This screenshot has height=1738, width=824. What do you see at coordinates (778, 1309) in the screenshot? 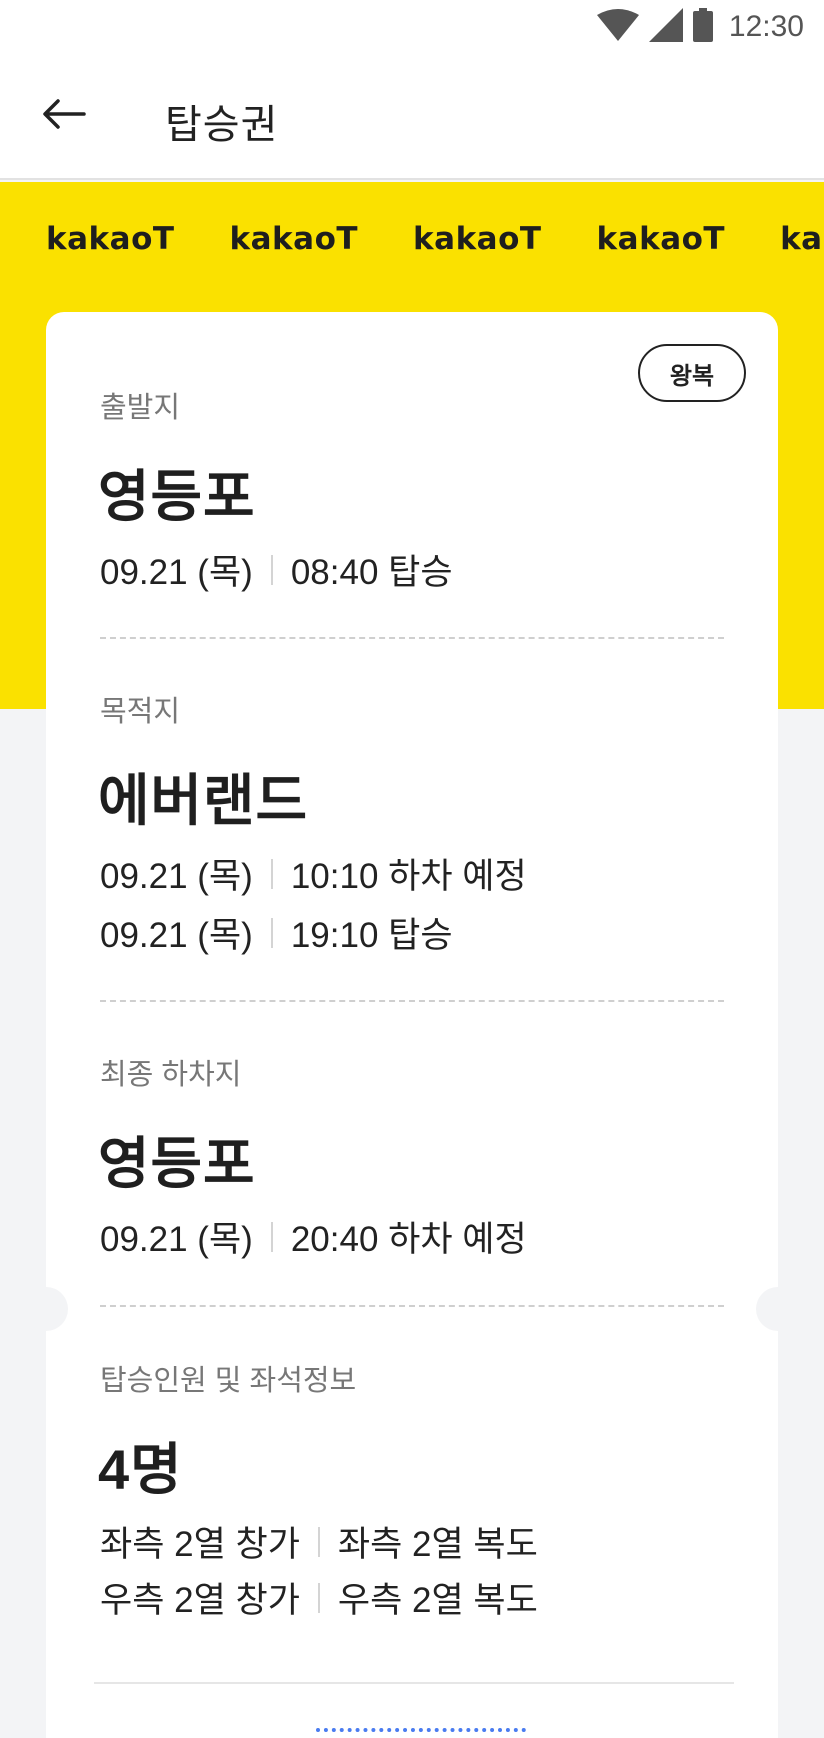
I see `ticket-notch-right` at bounding box center [778, 1309].